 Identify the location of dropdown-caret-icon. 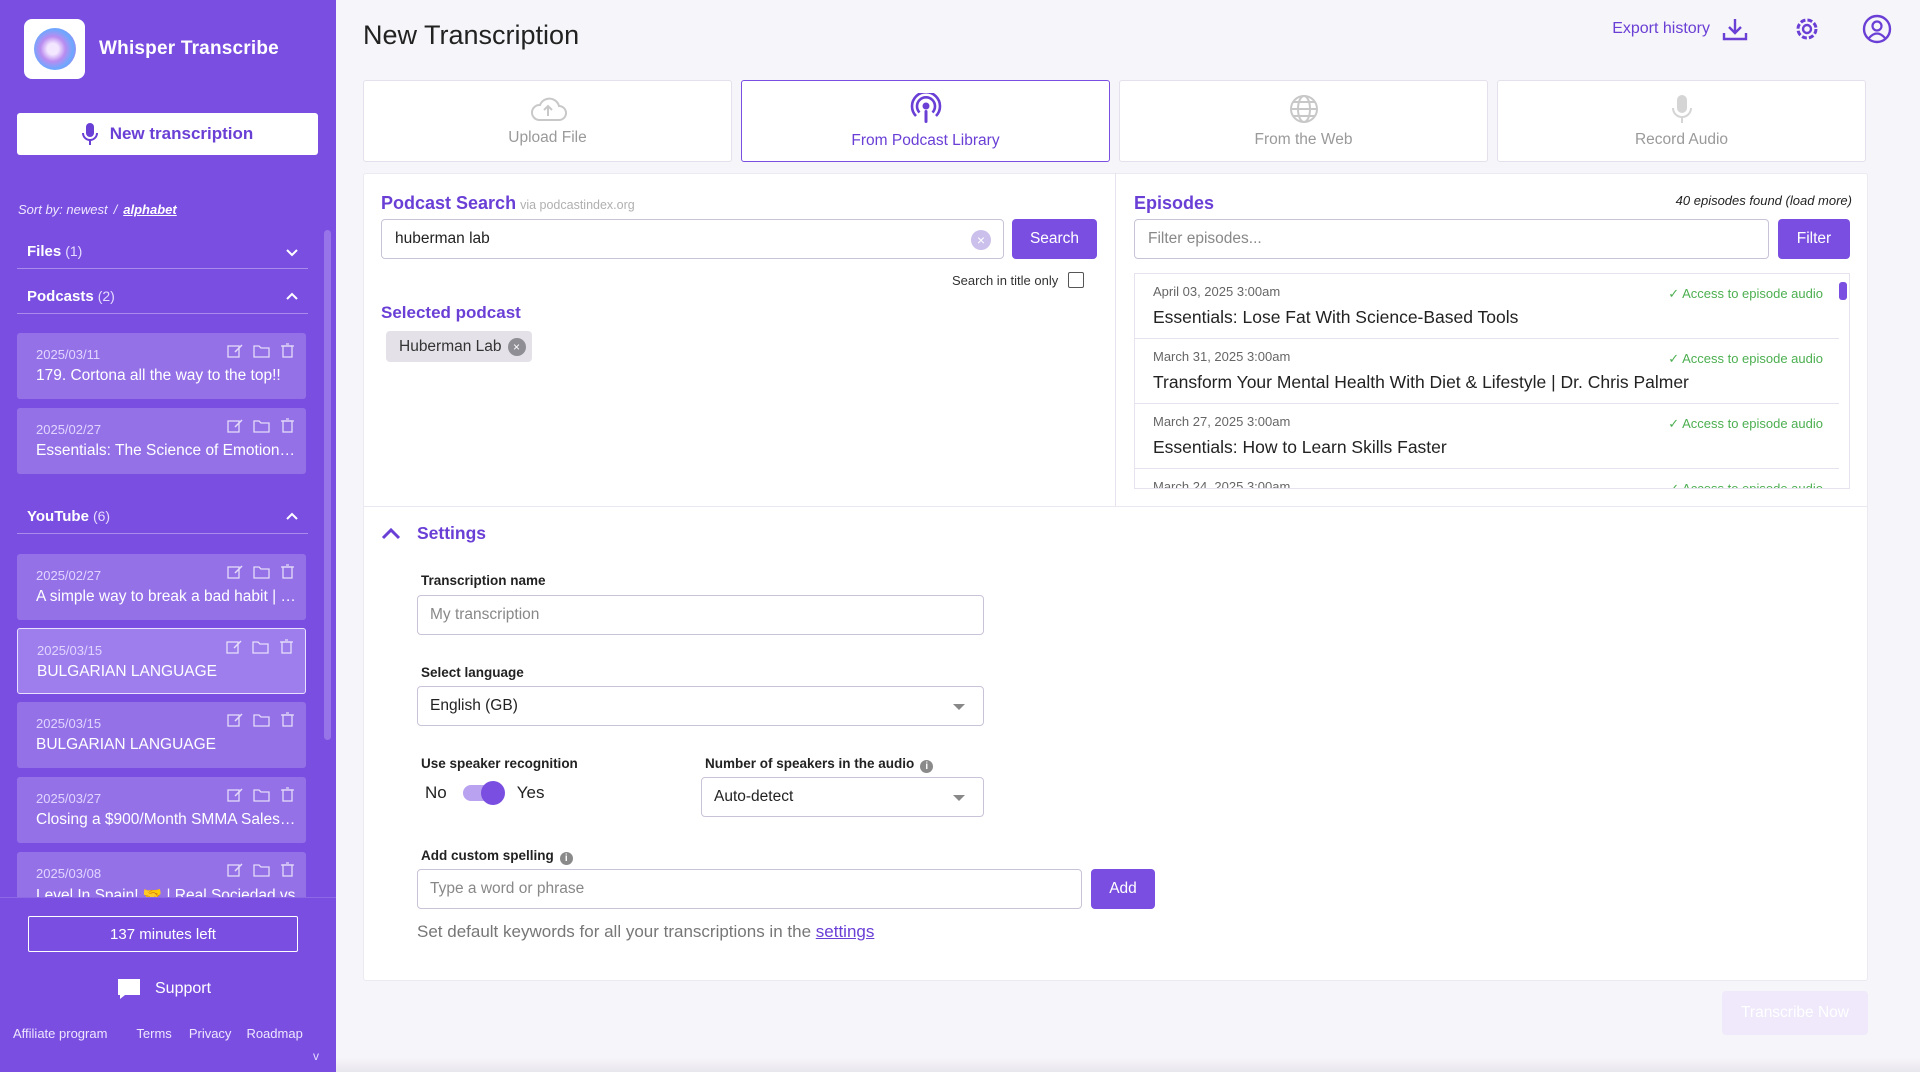
(959, 798).